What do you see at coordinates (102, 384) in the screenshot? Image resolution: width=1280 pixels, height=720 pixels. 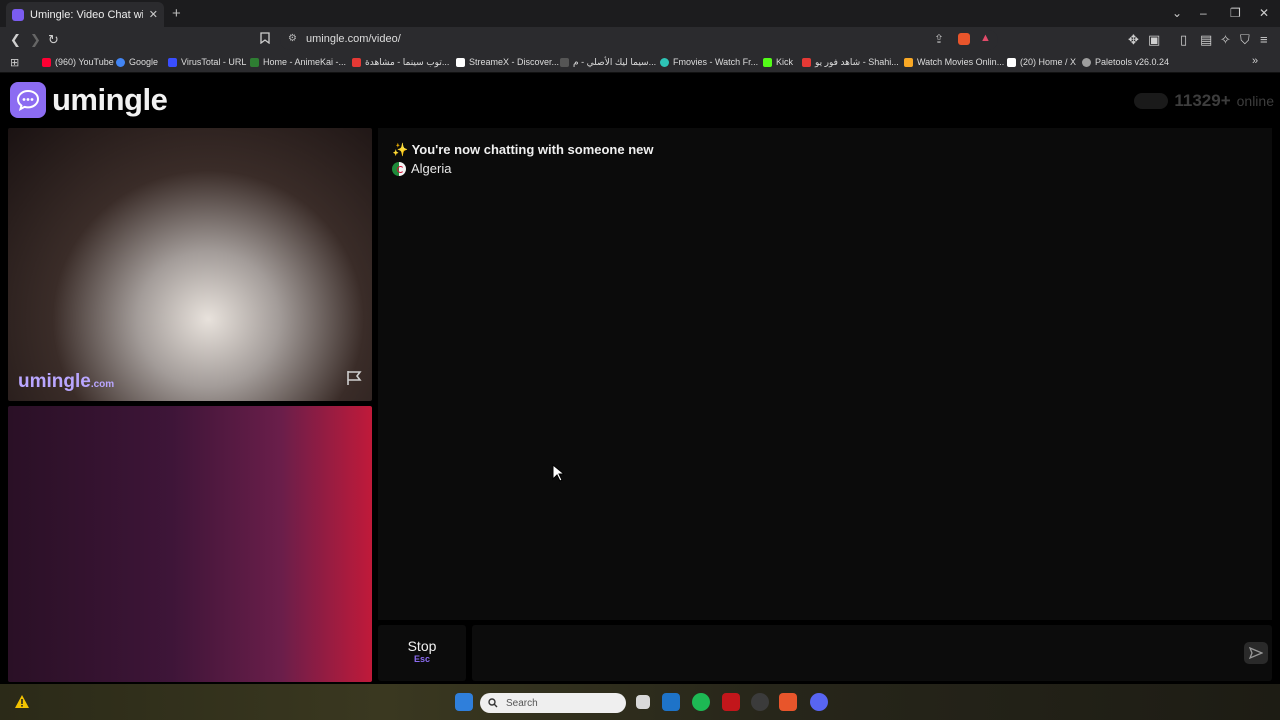 I see `watermark-suffix: .com` at bounding box center [102, 384].